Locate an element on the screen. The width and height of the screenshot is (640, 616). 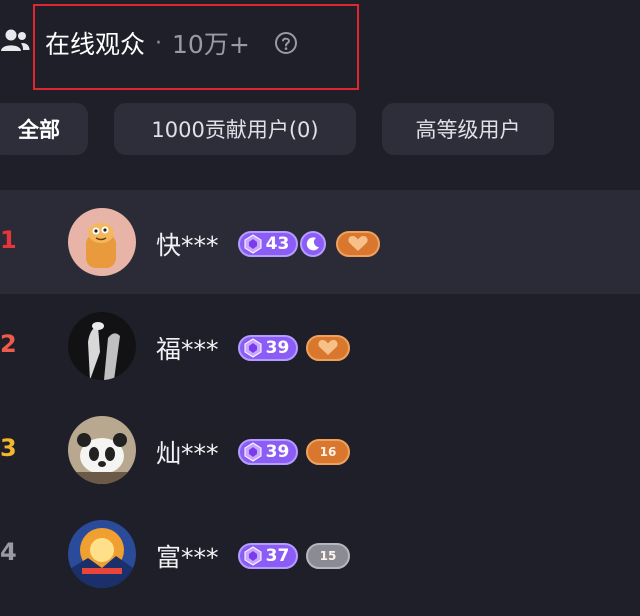
level-badge: 37 is located at coordinates (268, 556).